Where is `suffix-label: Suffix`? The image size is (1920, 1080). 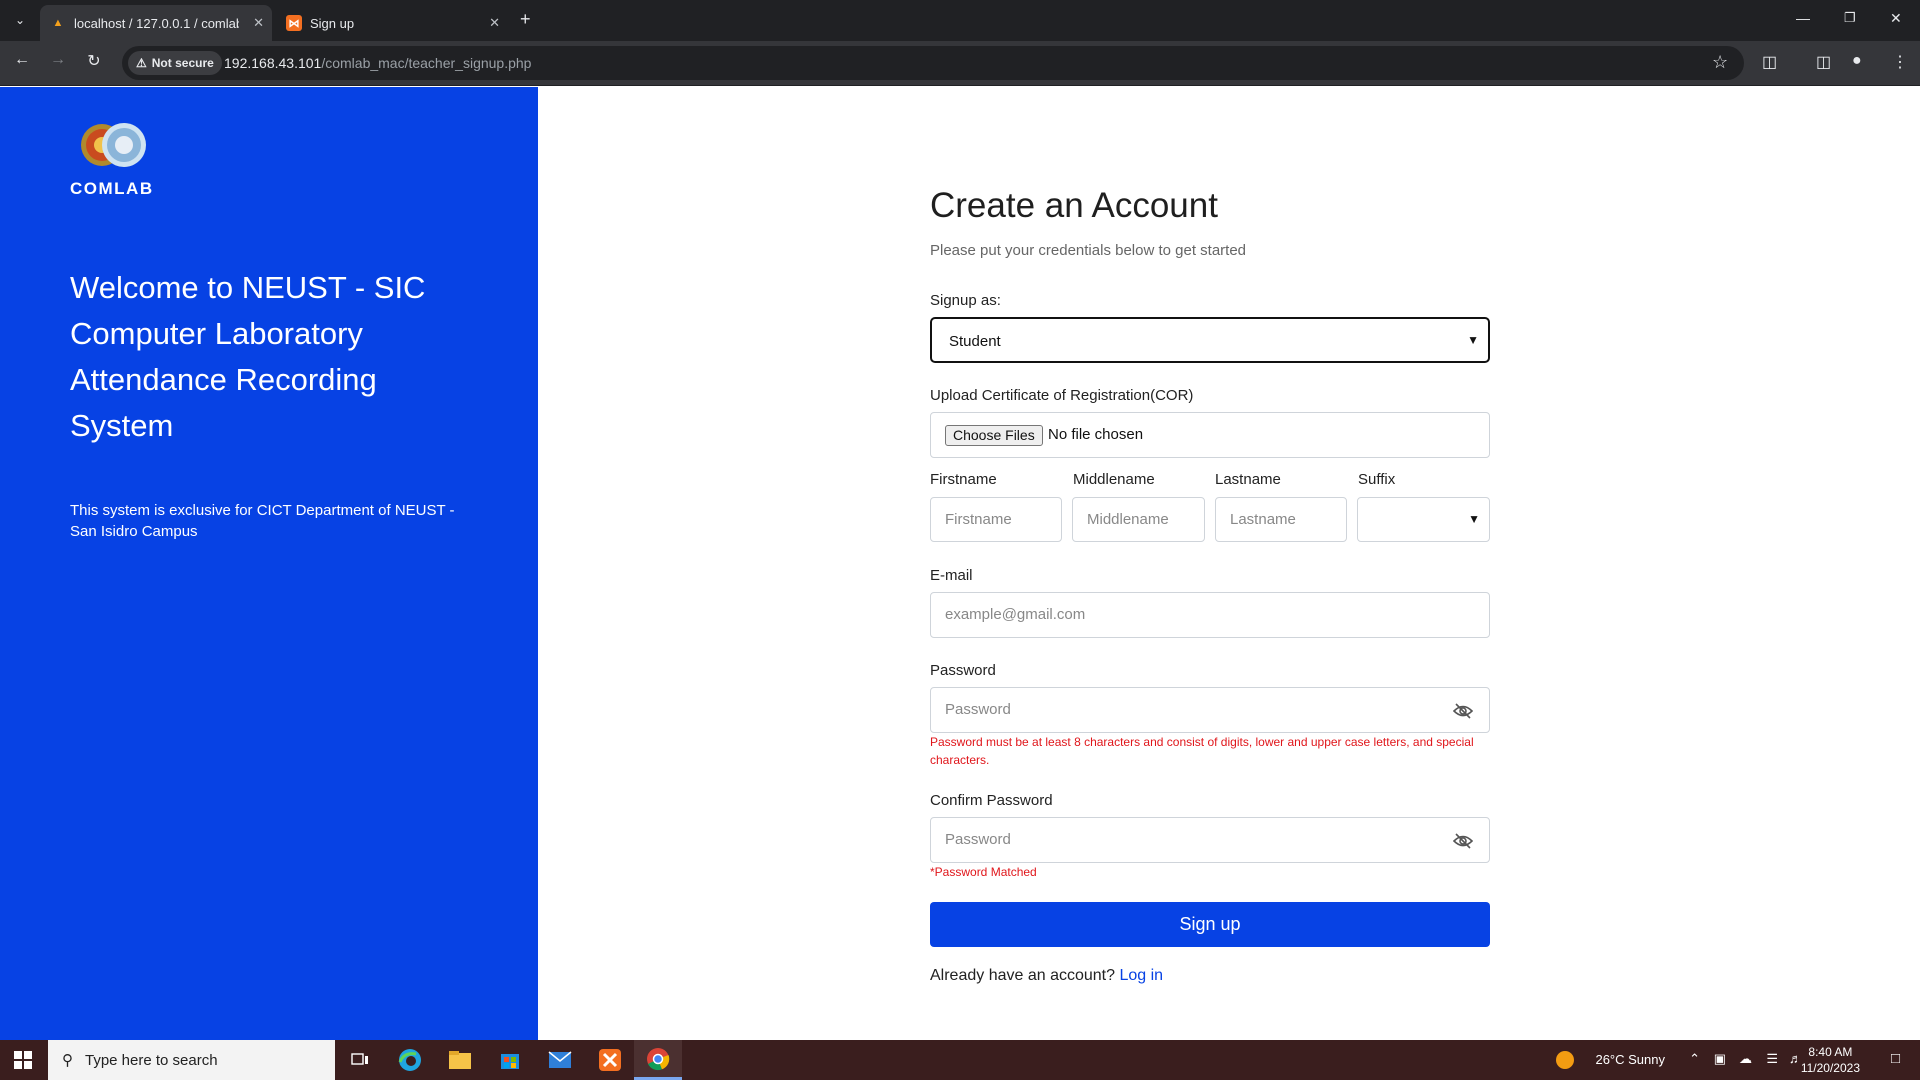 suffix-label: Suffix is located at coordinates (1377, 479).